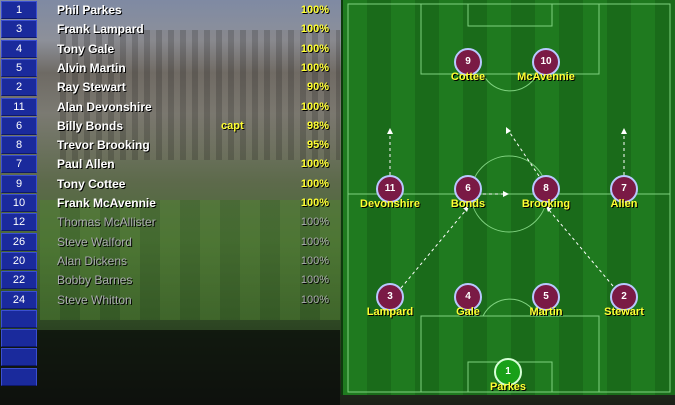 Image resolution: width=675 pixels, height=405 pixels. I want to click on player-name: Trevor Brooking, so click(103, 145).